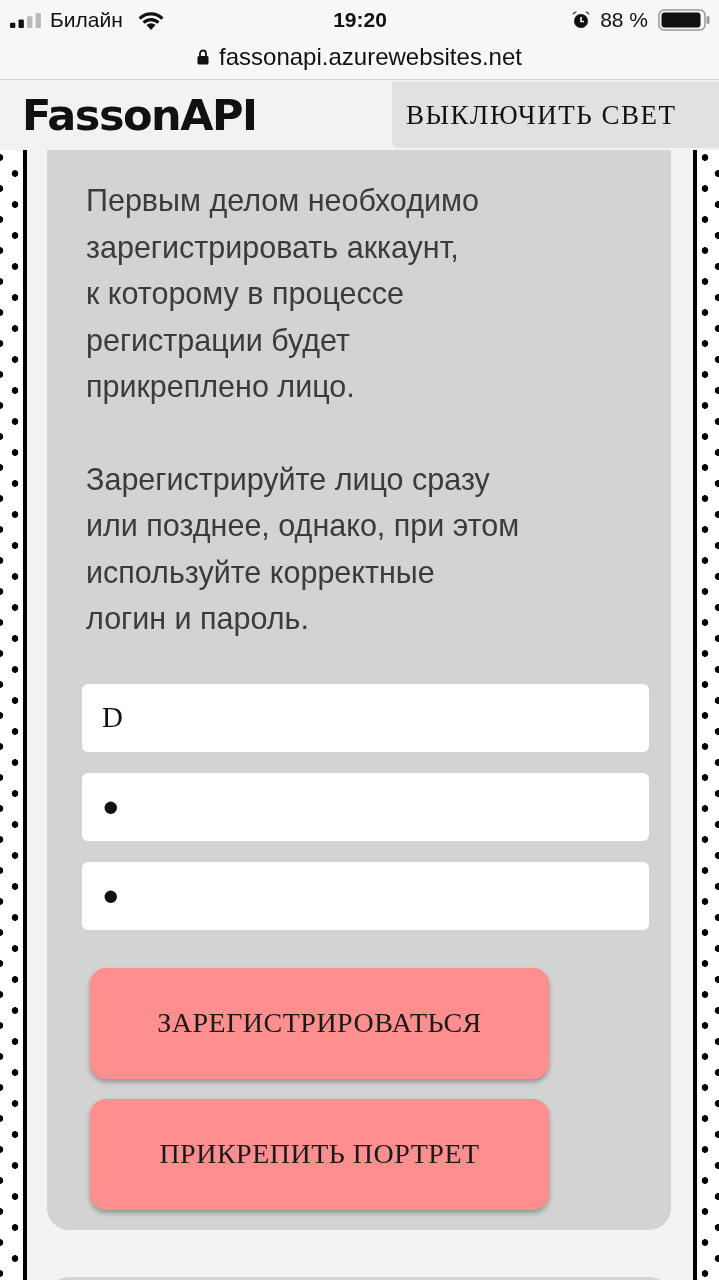 Image resolution: width=719 pixels, height=1280 pixels. Describe the element at coordinates (684, 20) in the screenshot. I see `battery-icon` at that location.